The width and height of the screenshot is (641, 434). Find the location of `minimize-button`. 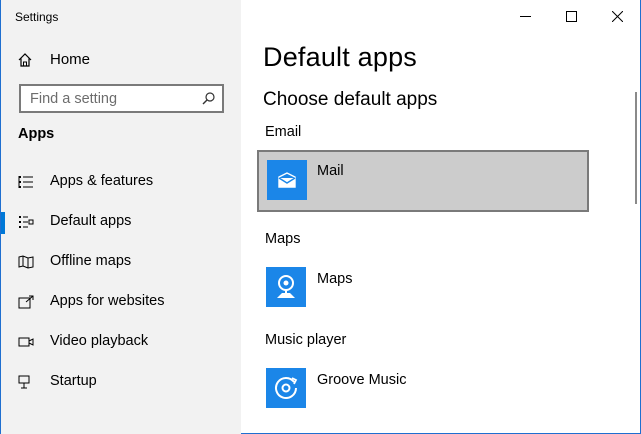

minimize-button is located at coordinates (526, 16).